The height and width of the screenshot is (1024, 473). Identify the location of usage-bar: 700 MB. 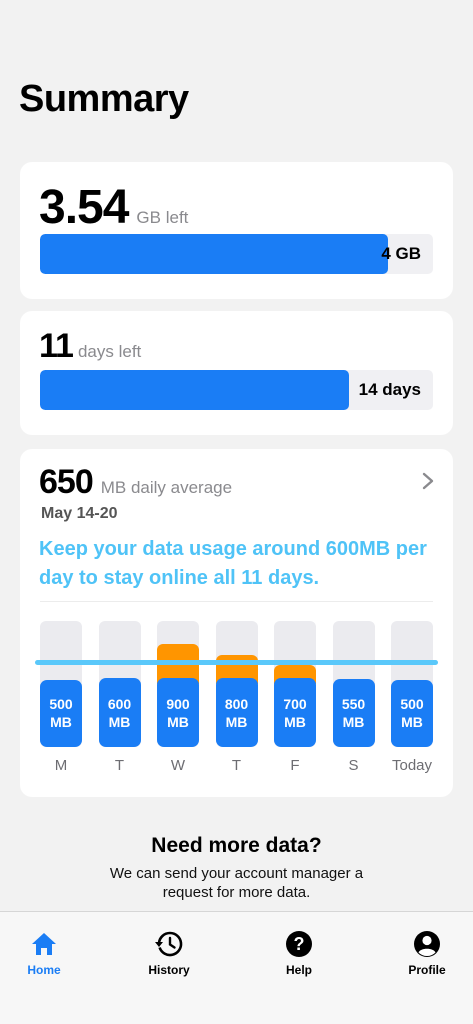
(295, 712).